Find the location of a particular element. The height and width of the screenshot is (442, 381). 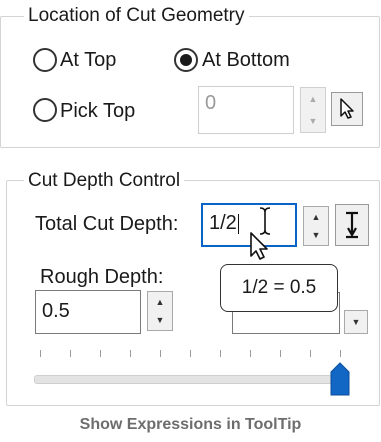

measure-depth-button is located at coordinates (352, 225).